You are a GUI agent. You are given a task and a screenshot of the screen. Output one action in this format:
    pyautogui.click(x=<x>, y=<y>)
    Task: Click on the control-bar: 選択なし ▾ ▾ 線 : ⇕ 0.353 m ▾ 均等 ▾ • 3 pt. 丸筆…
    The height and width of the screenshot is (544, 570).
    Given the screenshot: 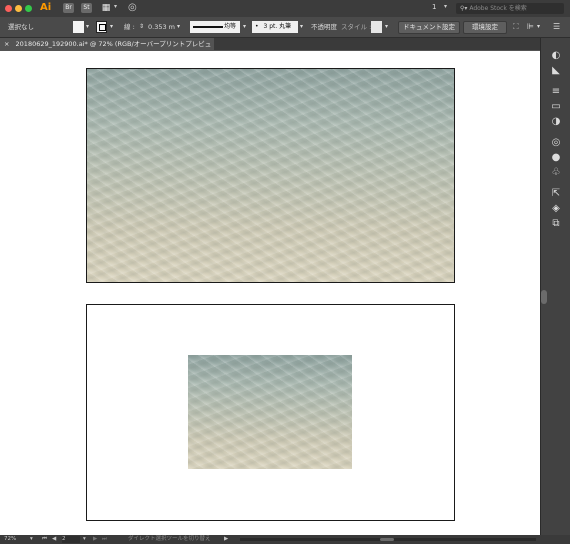 What is the action you would take?
    pyautogui.click(x=285, y=27)
    